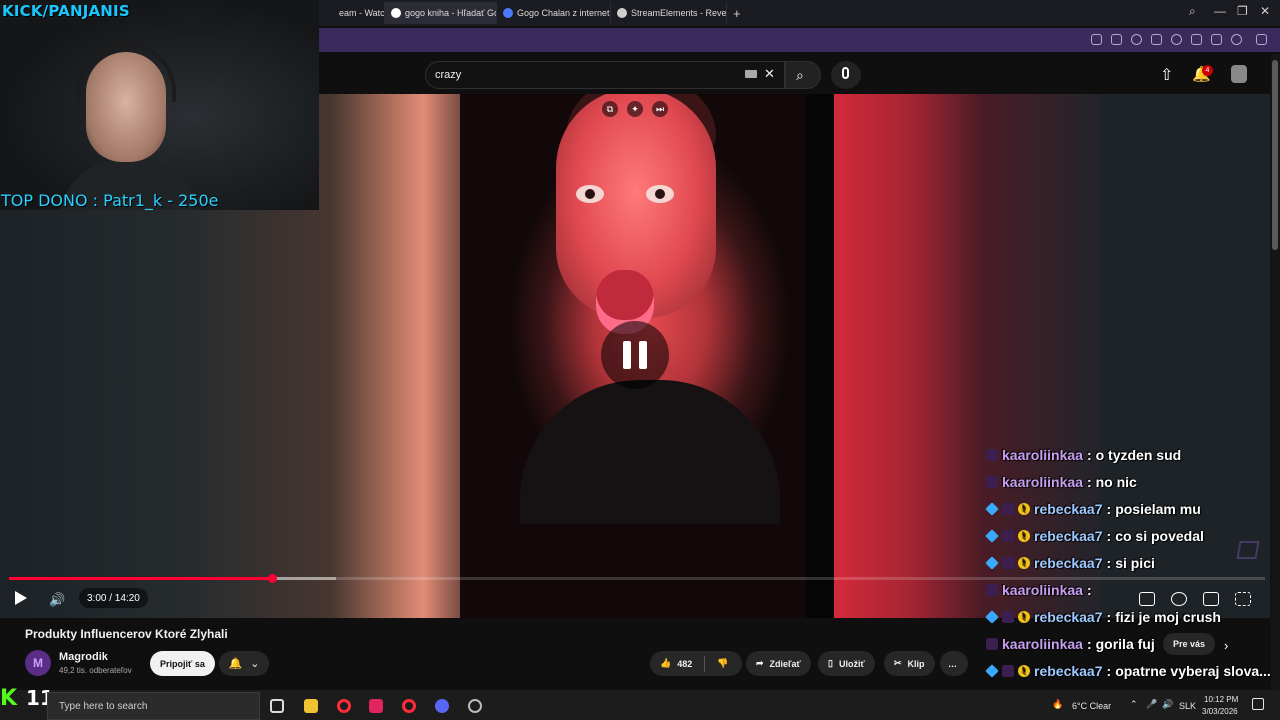 The image size is (1280, 720). I want to click on heart-icon, so click(1176, 39).